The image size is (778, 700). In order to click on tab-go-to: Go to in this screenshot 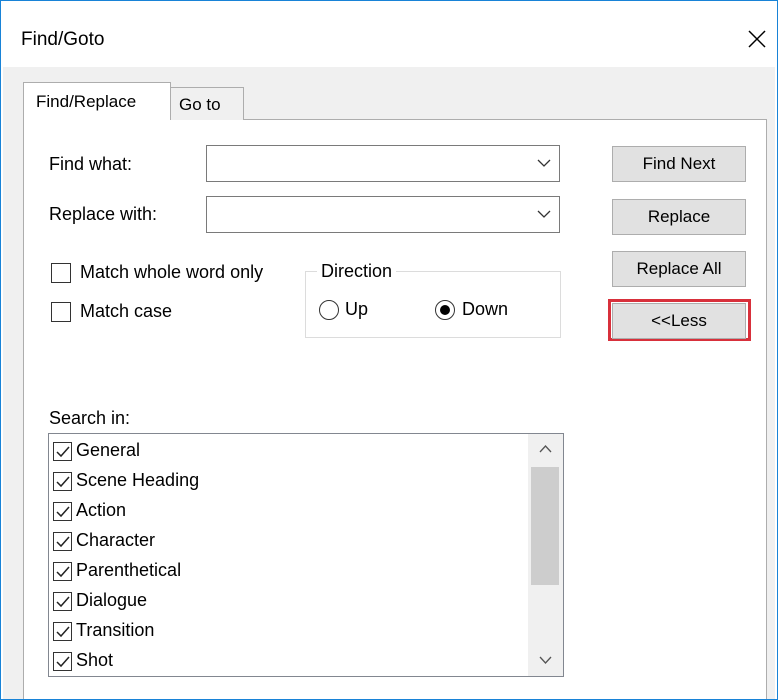, I will do `click(207, 103)`.